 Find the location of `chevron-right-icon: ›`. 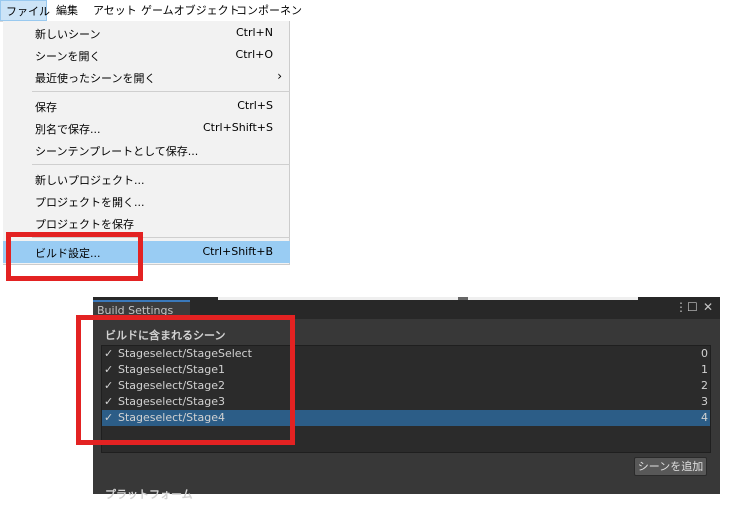

chevron-right-icon: › is located at coordinates (279, 76).